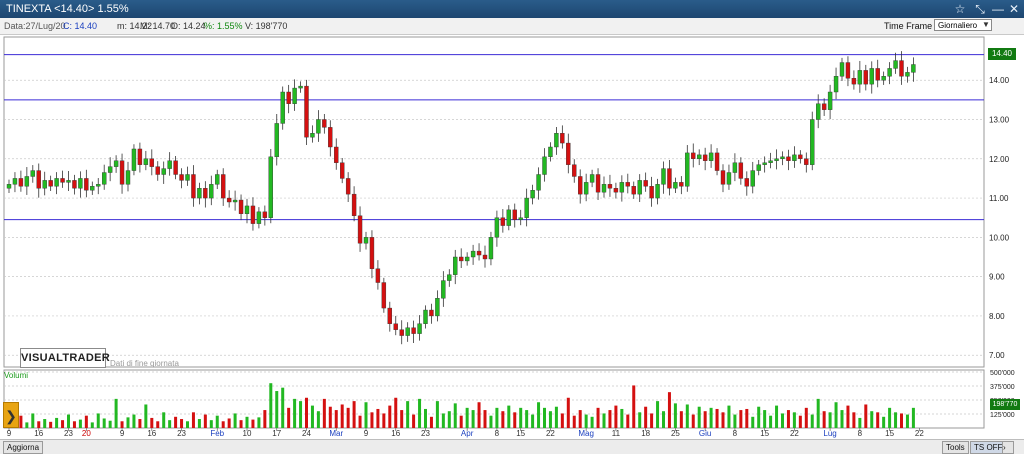 The height and width of the screenshot is (454, 1024). What do you see at coordinates (86, 433) in the screenshot?
I see `date-tick-label: 20` at bounding box center [86, 433].